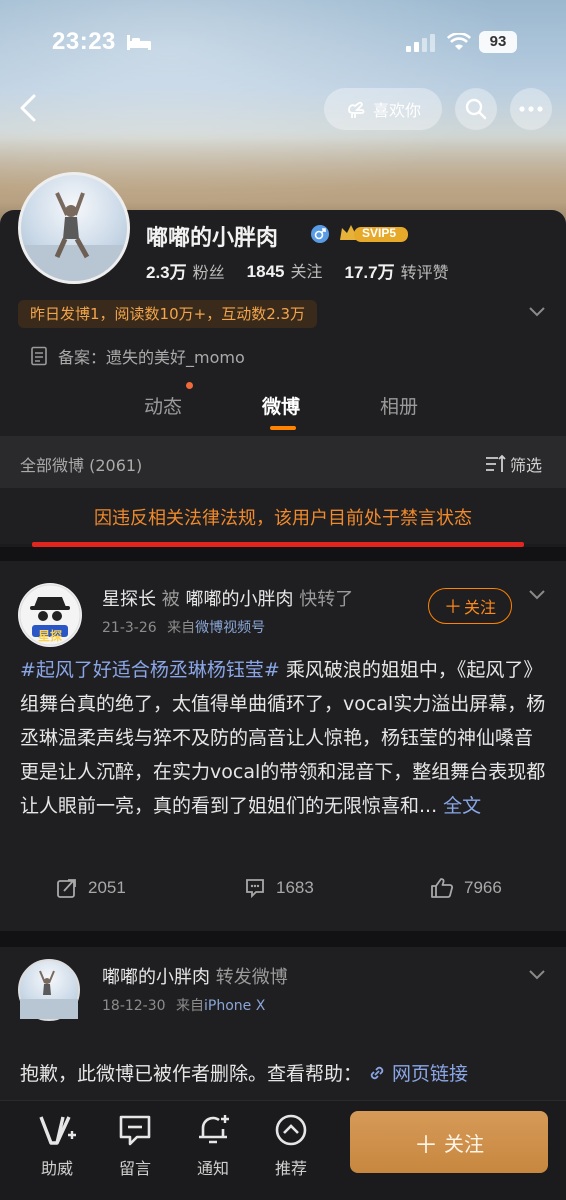 The image size is (566, 1200). I want to click on svip-badge: SVIP5, so click(374, 233).